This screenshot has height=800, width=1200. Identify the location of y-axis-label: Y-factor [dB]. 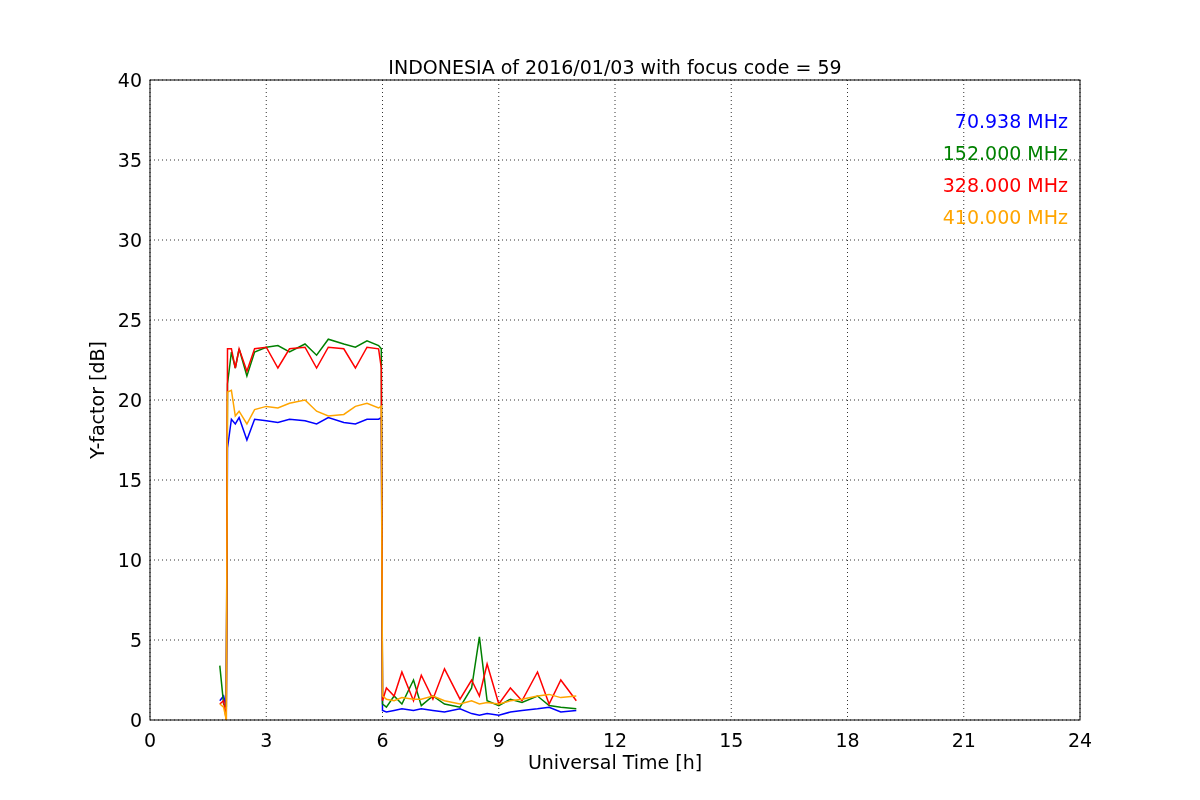
(97, 400).